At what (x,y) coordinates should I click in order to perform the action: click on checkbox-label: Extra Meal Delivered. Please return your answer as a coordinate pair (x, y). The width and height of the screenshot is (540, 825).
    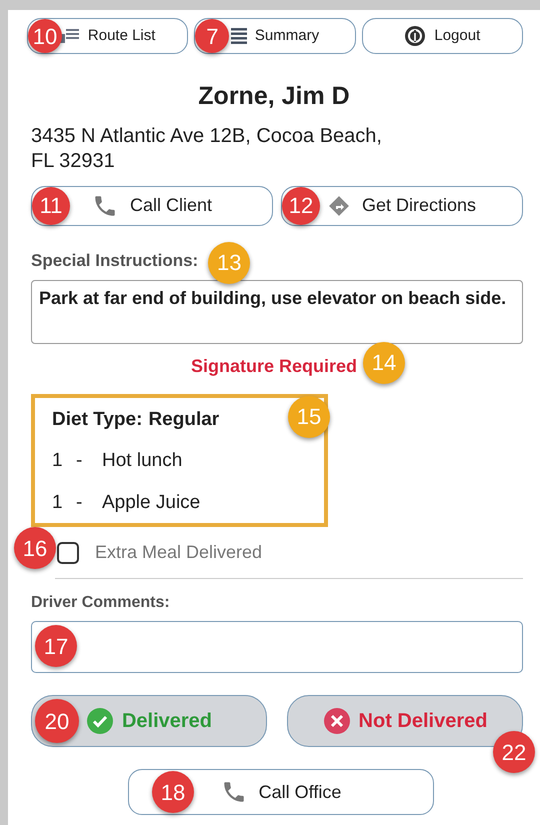
    Looking at the image, I should click on (178, 552).